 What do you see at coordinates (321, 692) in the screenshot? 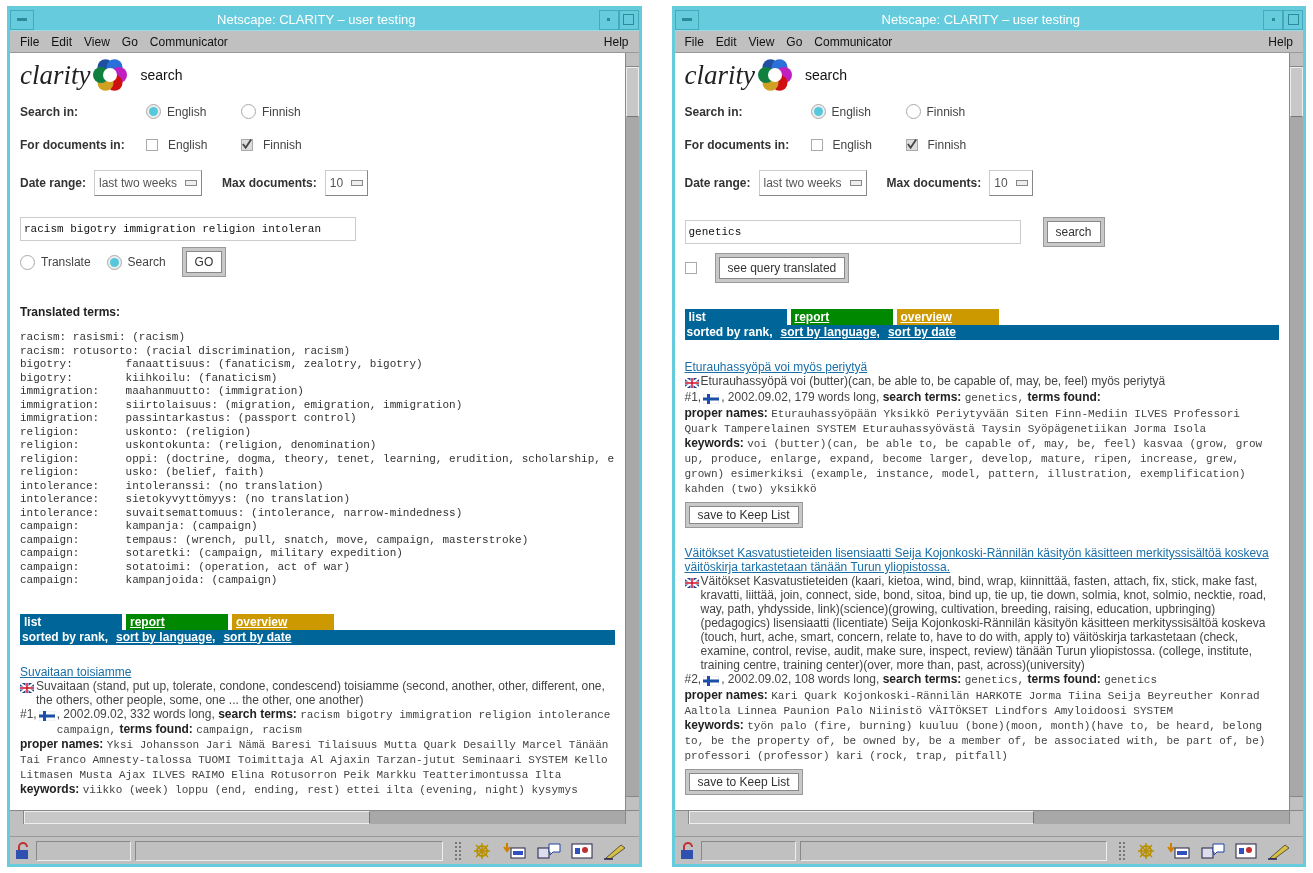
I see `result-translation: Suvaitaan (stand, put up, tolerate, condone, condescend) toisiamme (second, another, other, different, one, the others, other people, some, one ... the other, one another)` at bounding box center [321, 692].